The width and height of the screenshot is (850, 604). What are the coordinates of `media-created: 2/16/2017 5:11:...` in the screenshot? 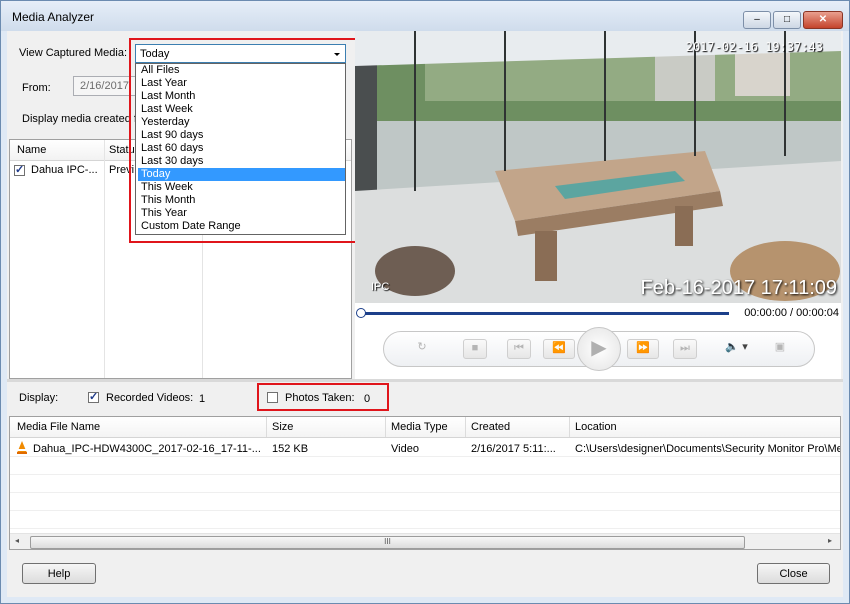 It's located at (513, 449).